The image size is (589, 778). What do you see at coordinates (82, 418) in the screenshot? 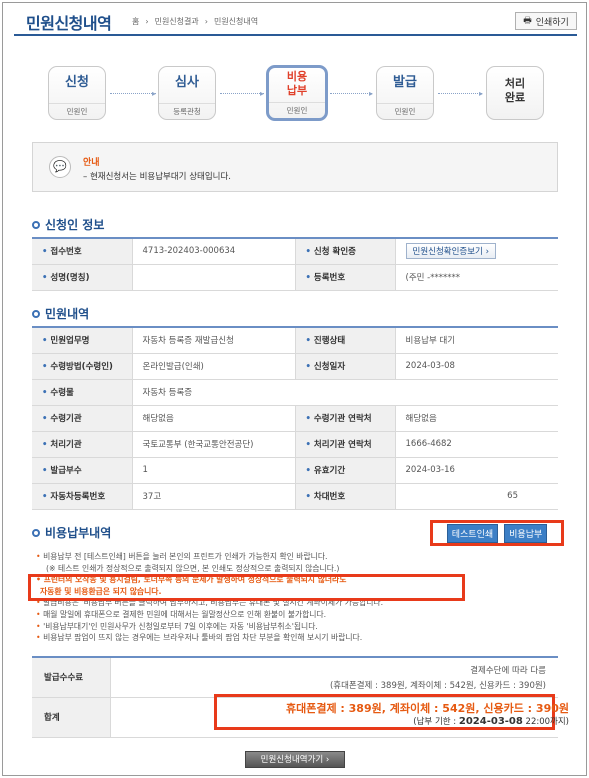
I see `row-label: 수령기관` at bounding box center [82, 418].